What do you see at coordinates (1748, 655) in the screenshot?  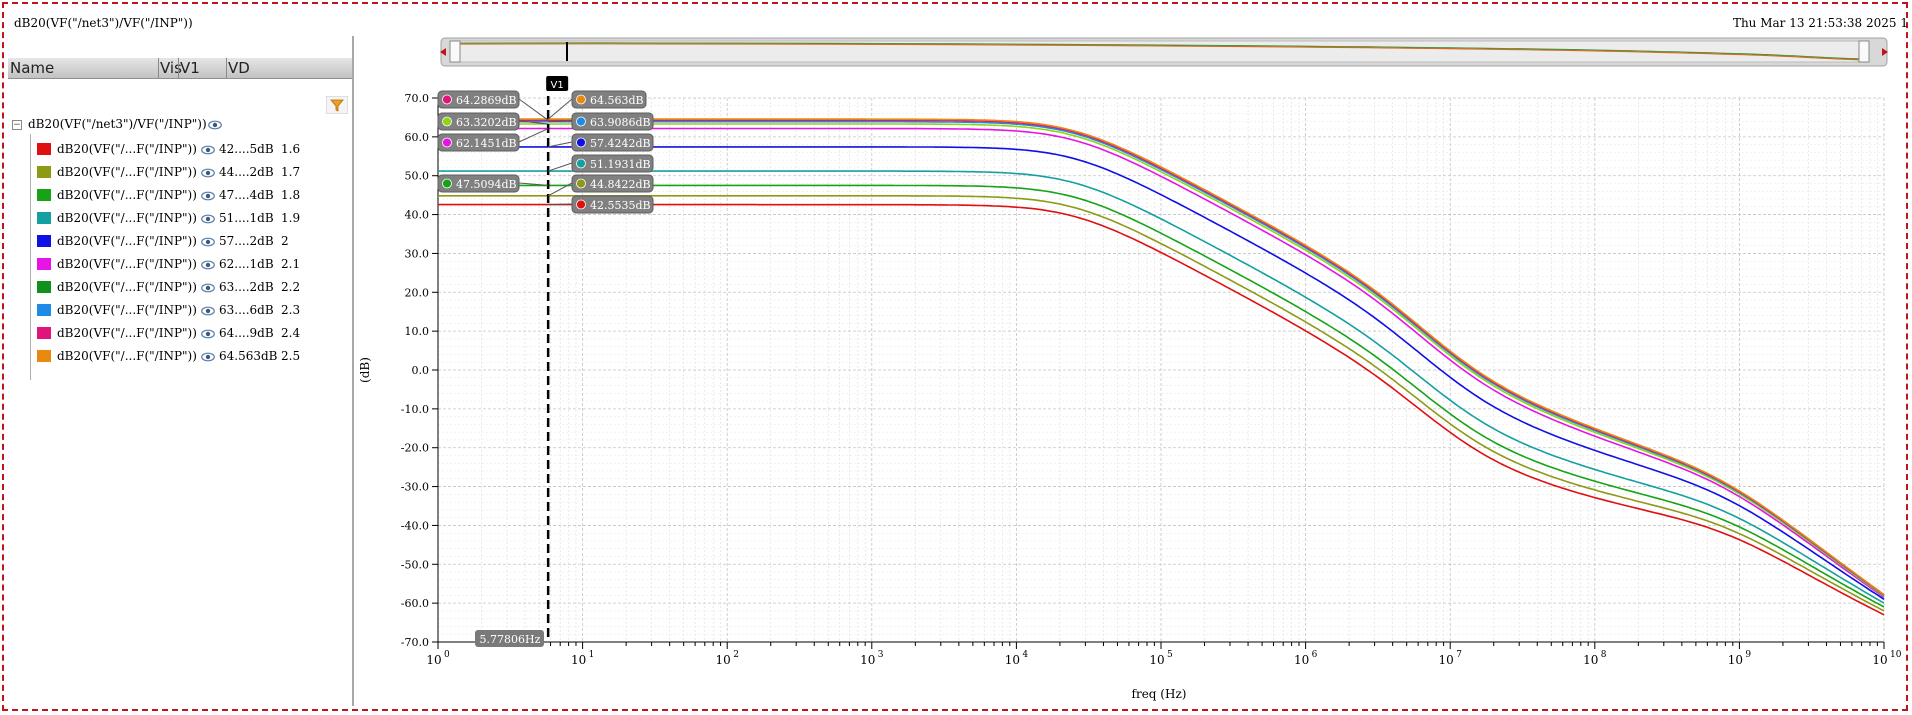 I see `x-tick-exponent: 9` at bounding box center [1748, 655].